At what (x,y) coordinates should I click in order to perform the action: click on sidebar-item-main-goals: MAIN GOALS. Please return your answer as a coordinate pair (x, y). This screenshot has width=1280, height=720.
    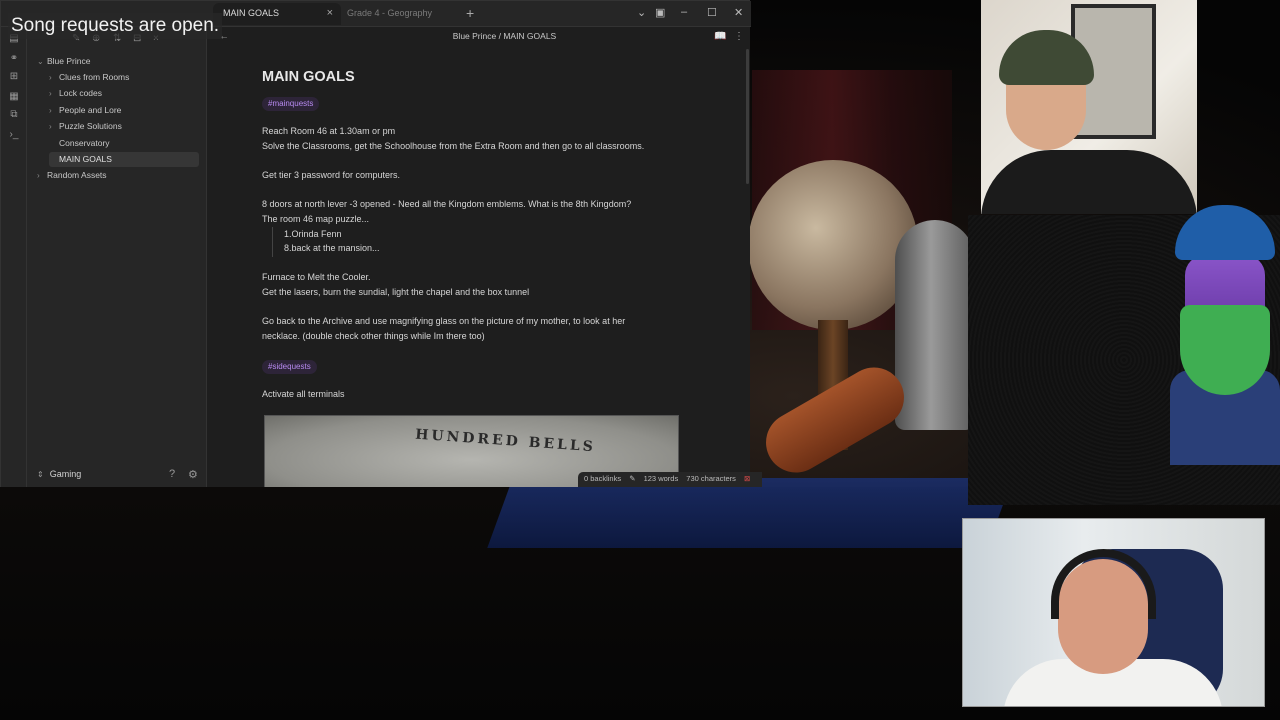
    Looking at the image, I should click on (124, 159).